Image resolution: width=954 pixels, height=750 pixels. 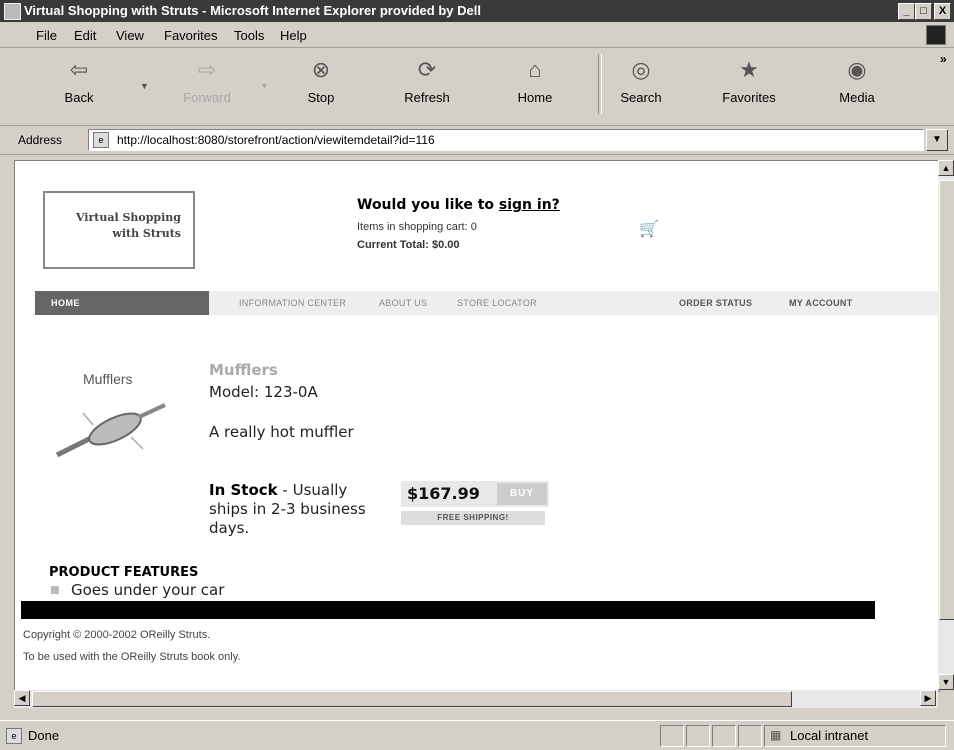 I want to click on bullet-icon, so click(x=55, y=590).